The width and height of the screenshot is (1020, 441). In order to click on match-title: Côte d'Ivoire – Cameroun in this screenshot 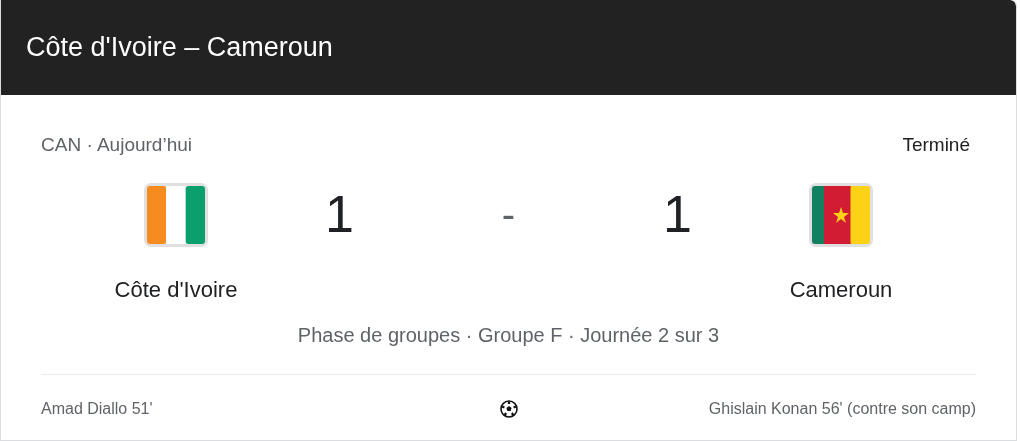, I will do `click(179, 48)`.